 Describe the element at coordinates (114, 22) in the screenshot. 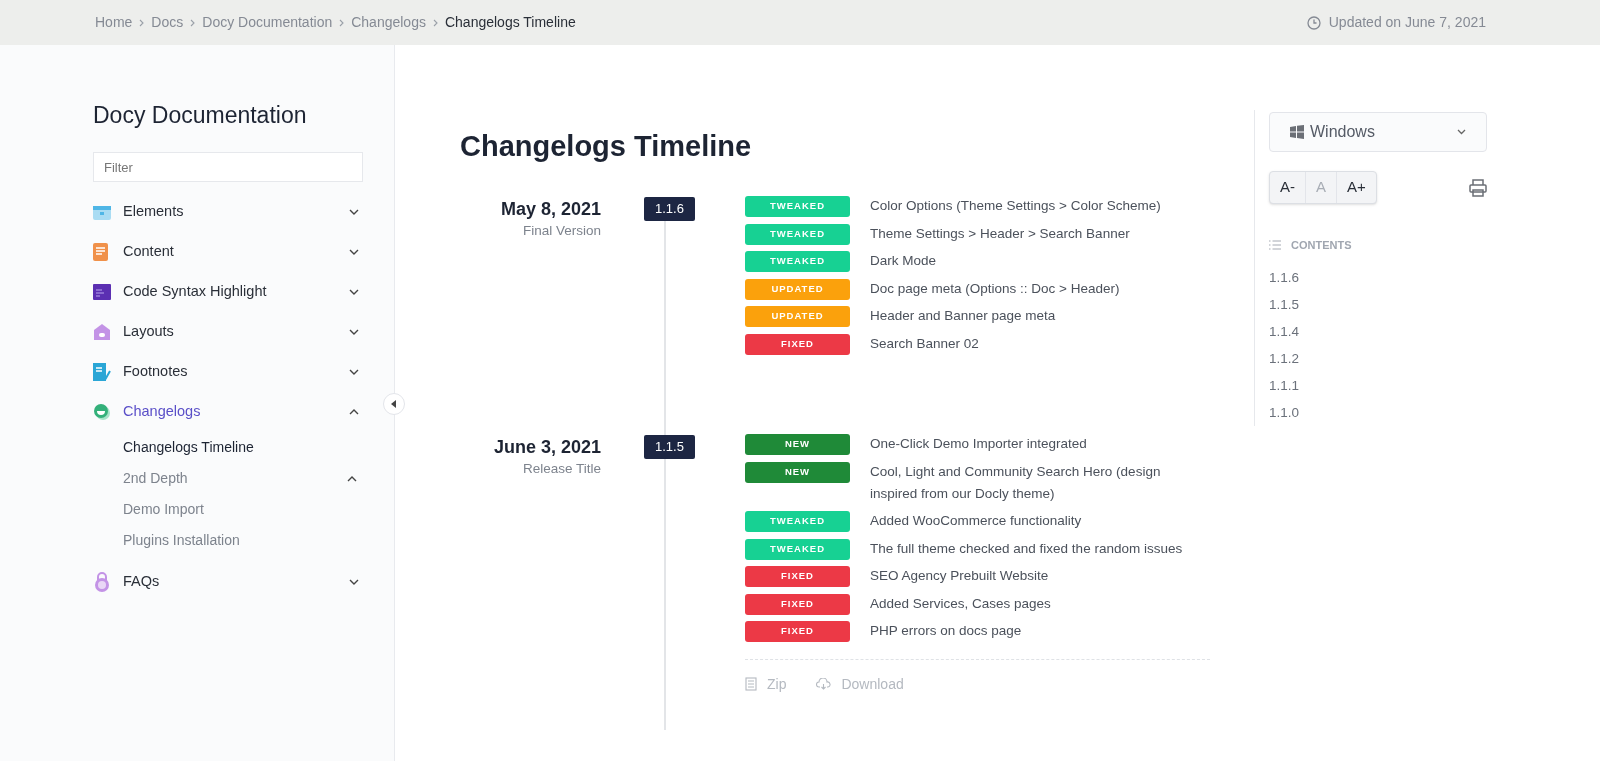

I see `breadcrumb-link: Home` at that location.